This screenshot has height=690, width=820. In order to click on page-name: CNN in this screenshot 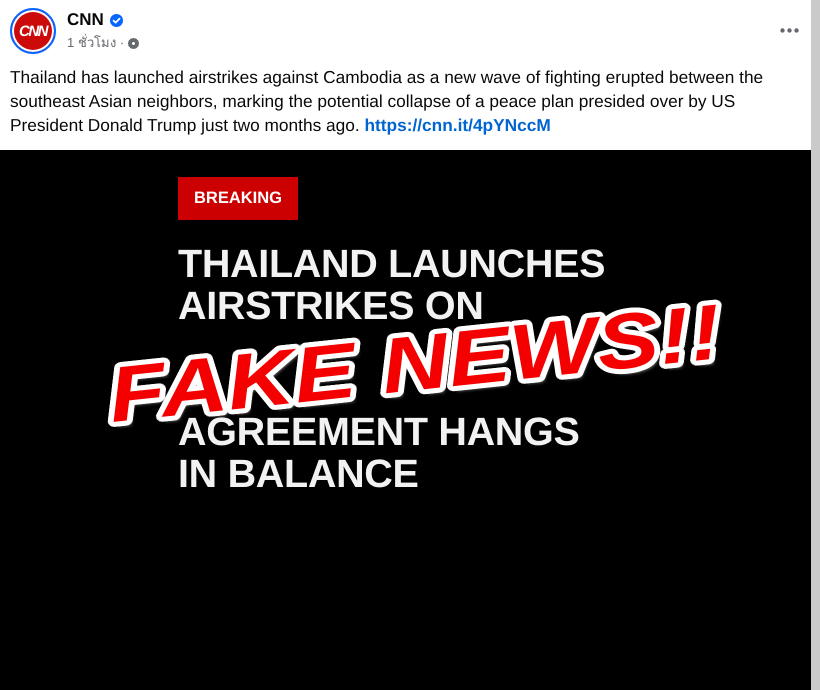, I will do `click(85, 20)`.